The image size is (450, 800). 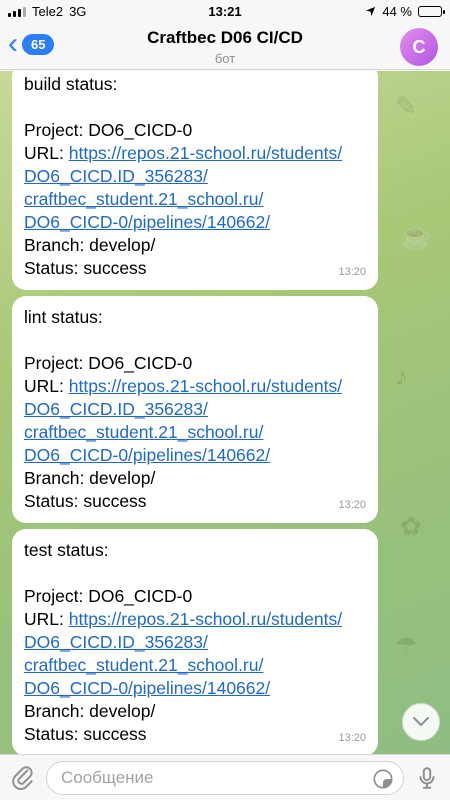 I want to click on paperclip-icon, so click(x=23, y=777).